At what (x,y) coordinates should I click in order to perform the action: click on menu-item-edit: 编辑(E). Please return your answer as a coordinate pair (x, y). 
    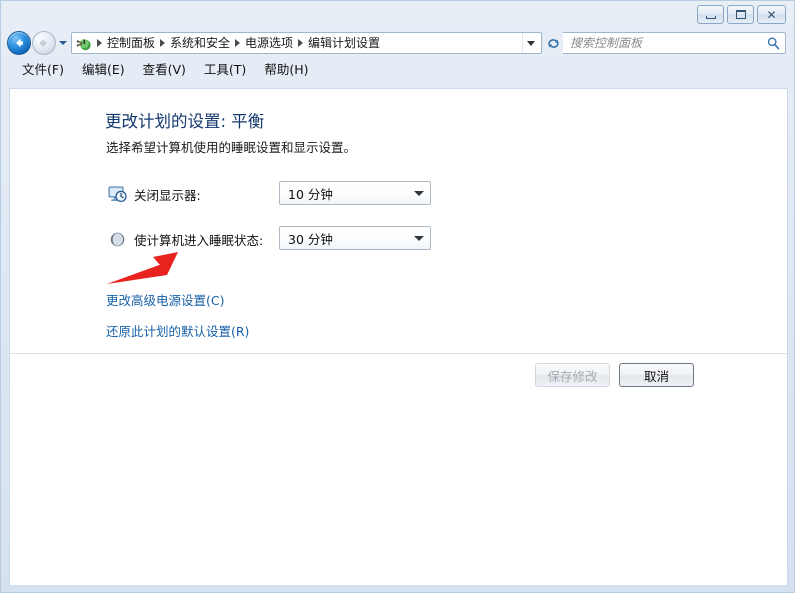
    Looking at the image, I should click on (103, 70).